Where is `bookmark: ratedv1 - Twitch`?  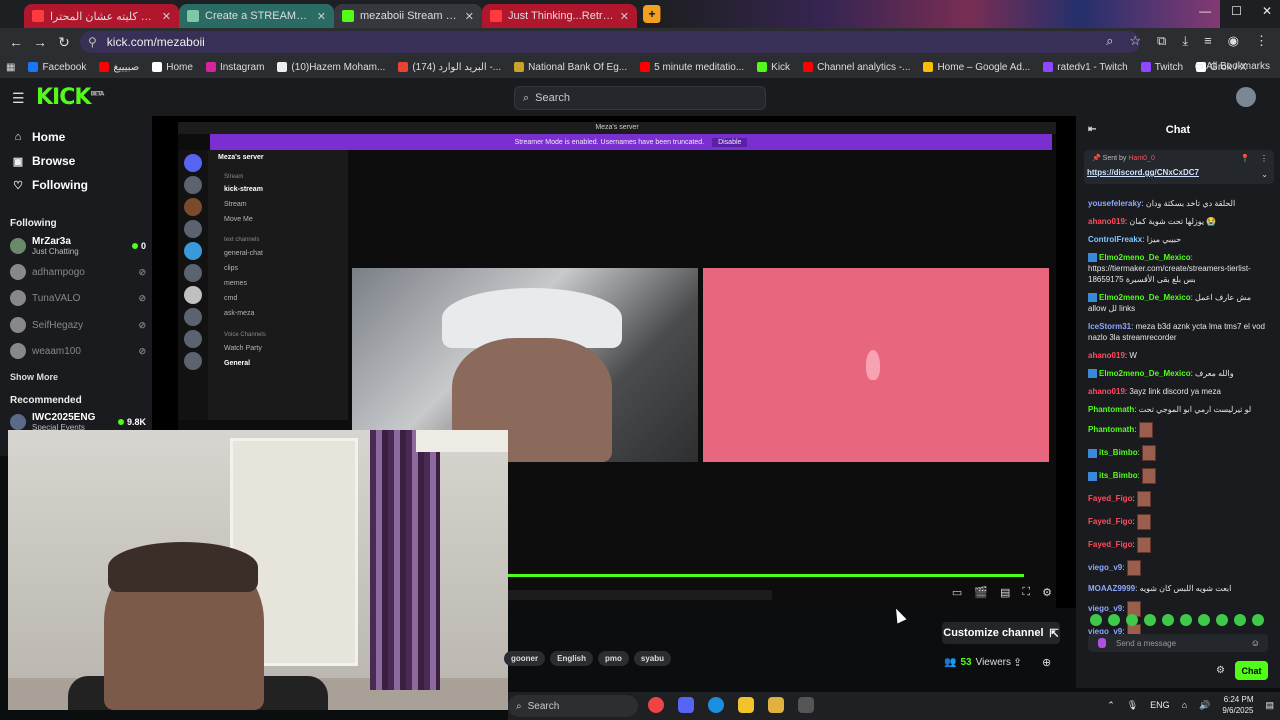 bookmark: ratedv1 - Twitch is located at coordinates (1085, 67).